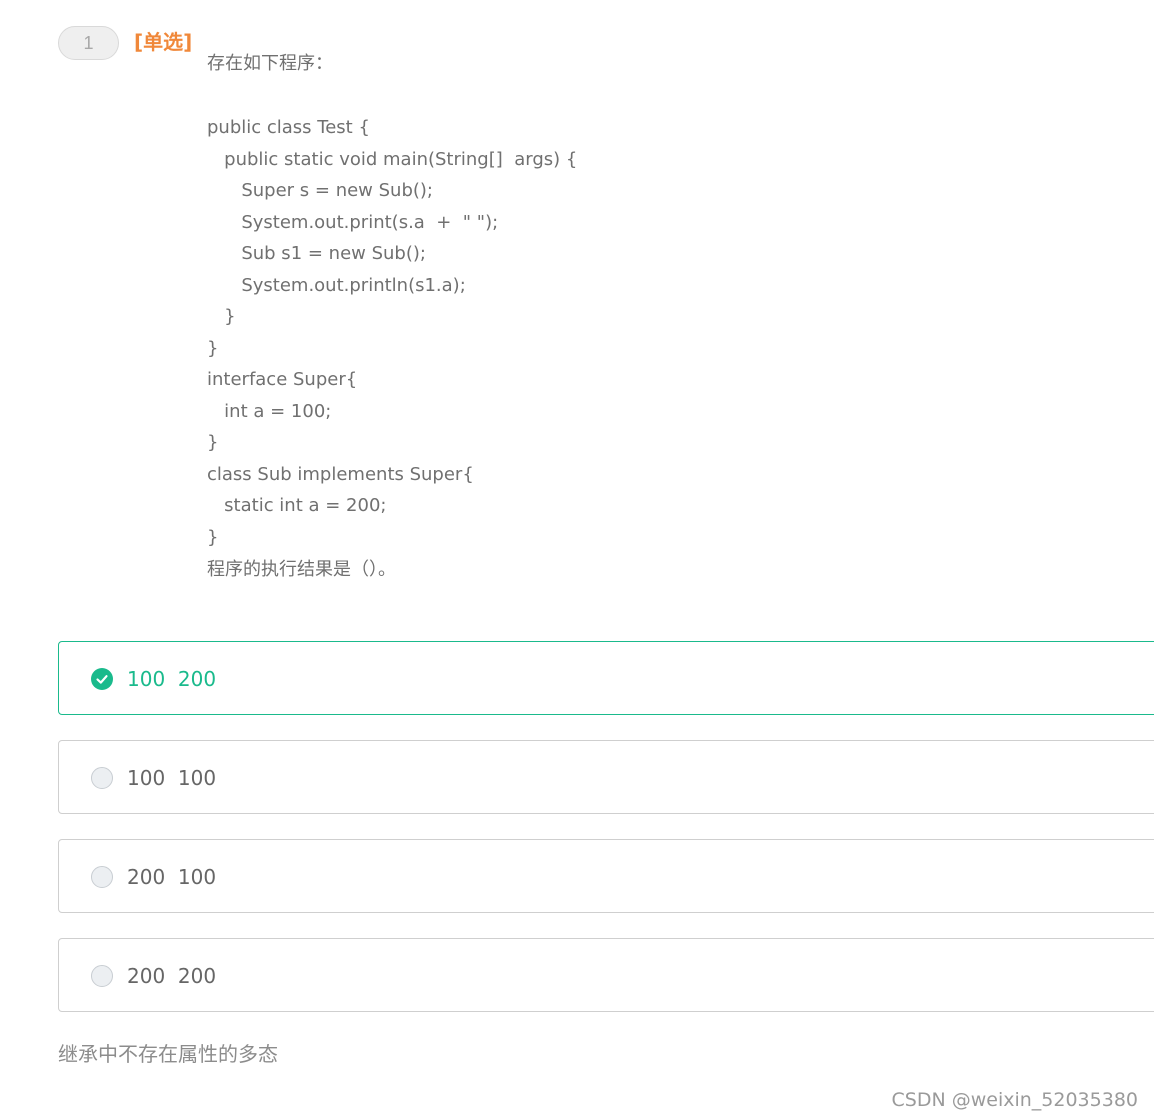  What do you see at coordinates (282, 379) in the screenshot?
I see `question-line: interface Super{` at bounding box center [282, 379].